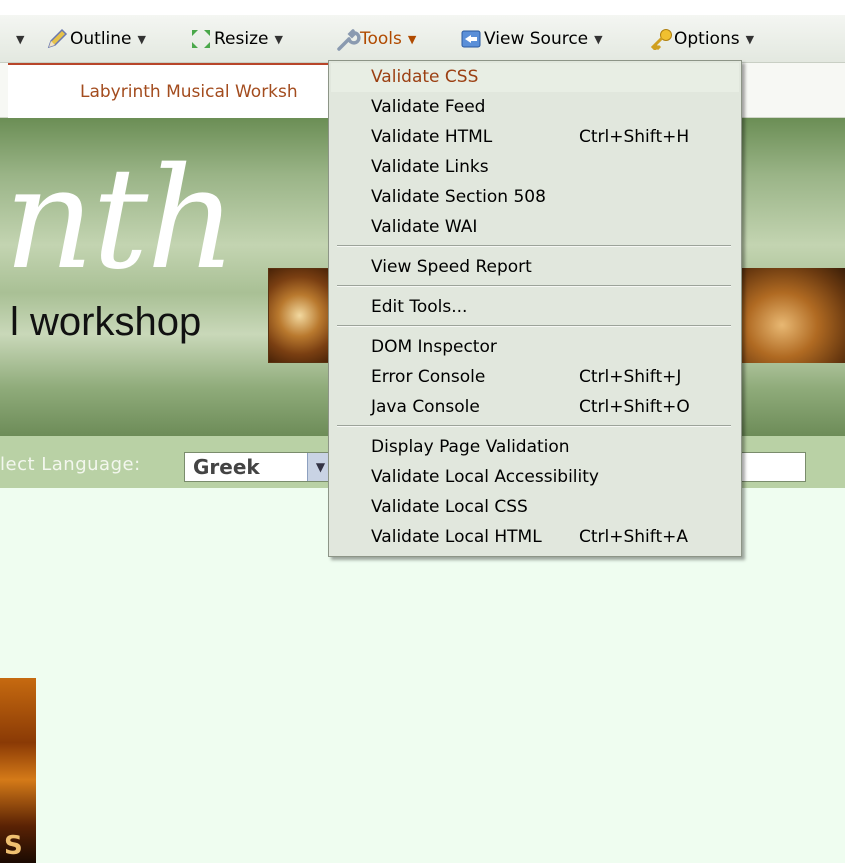 The height and width of the screenshot is (863, 845). What do you see at coordinates (381, 39) in the screenshot?
I see `tools-label: Tools` at bounding box center [381, 39].